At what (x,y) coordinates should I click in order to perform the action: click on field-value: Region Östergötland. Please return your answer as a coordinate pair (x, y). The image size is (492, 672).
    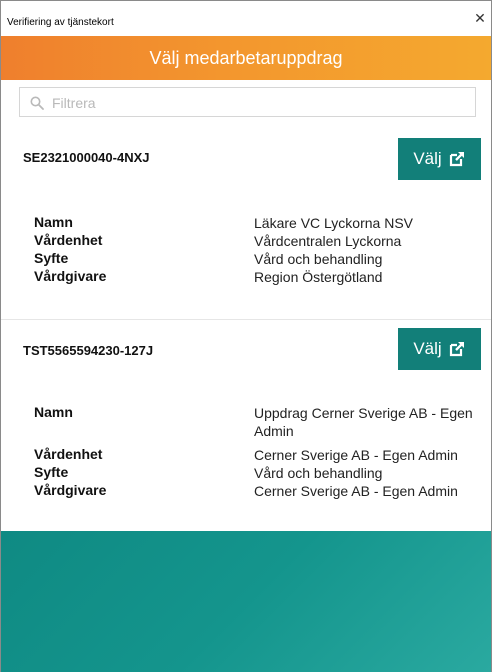
    Looking at the image, I should click on (318, 277).